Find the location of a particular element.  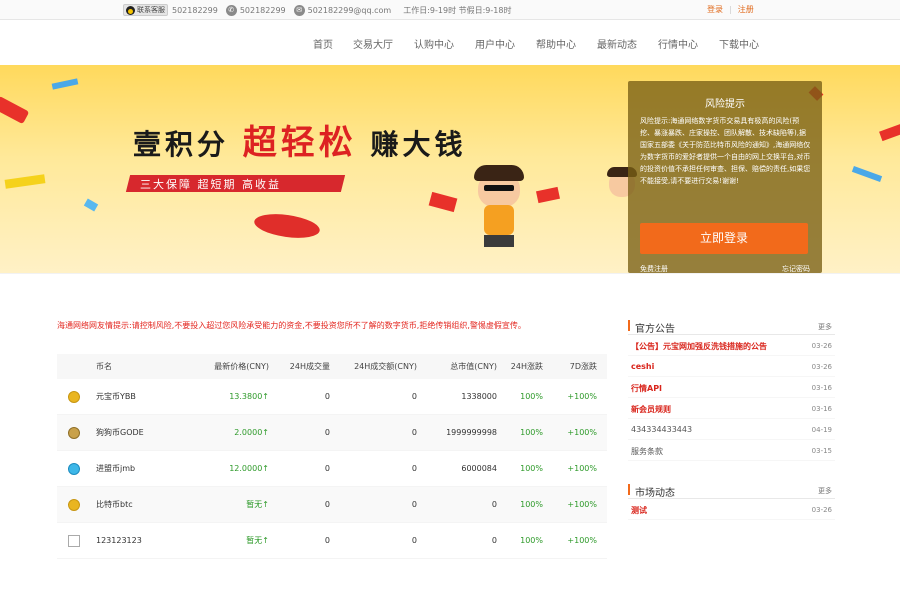

free-register-link: 免费注册 is located at coordinates (654, 269).